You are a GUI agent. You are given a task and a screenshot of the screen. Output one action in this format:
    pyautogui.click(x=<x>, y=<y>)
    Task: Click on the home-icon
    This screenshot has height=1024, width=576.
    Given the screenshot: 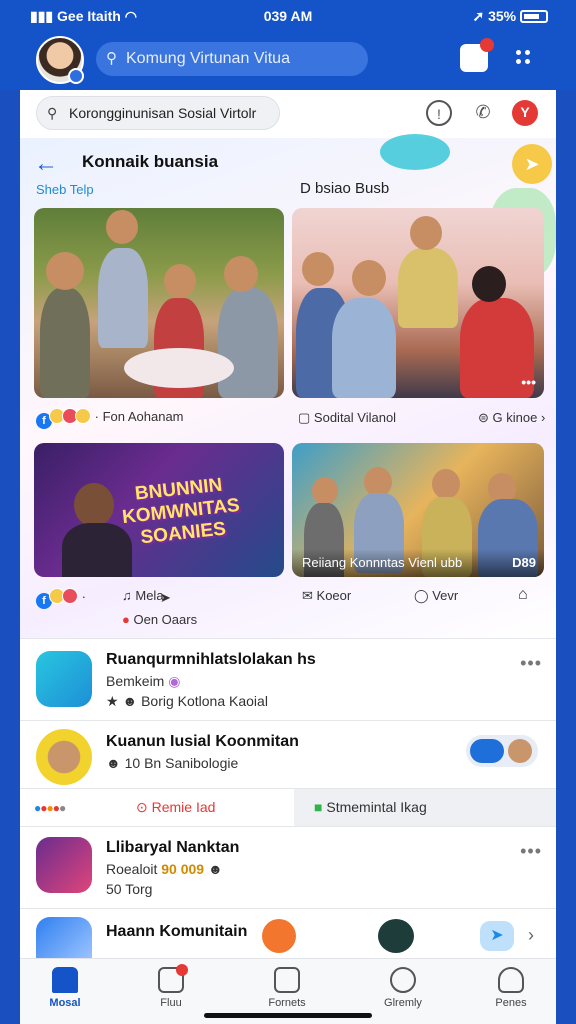 What is the action you would take?
    pyautogui.click(x=65, y=980)
    